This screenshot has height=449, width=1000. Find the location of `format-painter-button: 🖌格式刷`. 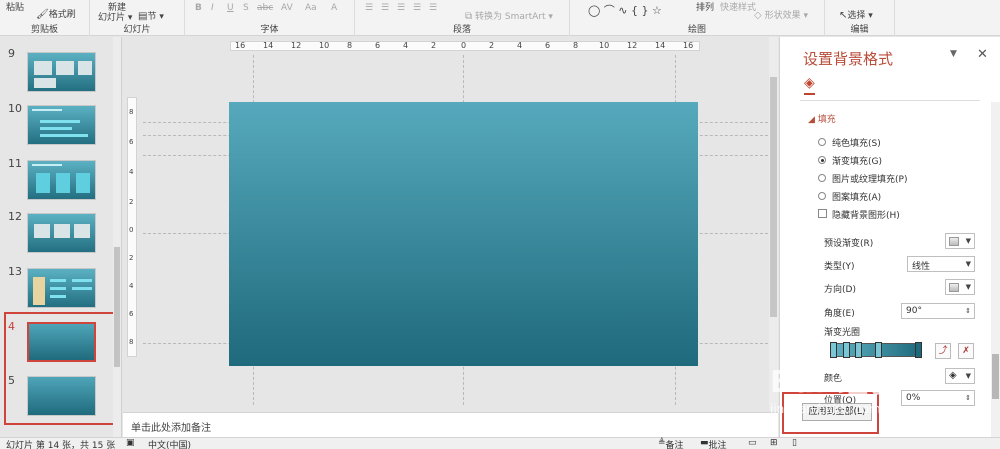

format-painter-button: 🖌格式刷 is located at coordinates (56, 13).